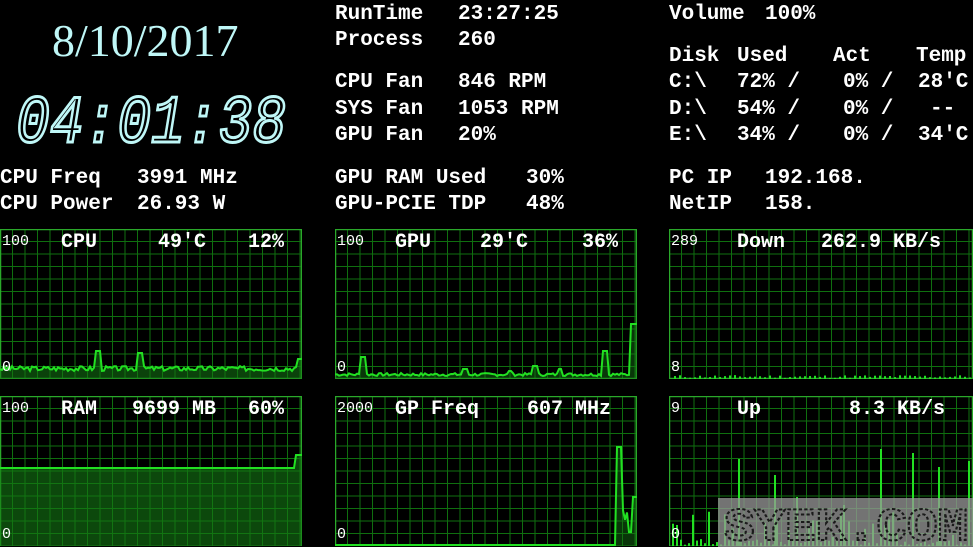 The height and width of the screenshot is (547, 973). I want to click on disk-d-act: 0% /, so click(868, 109).